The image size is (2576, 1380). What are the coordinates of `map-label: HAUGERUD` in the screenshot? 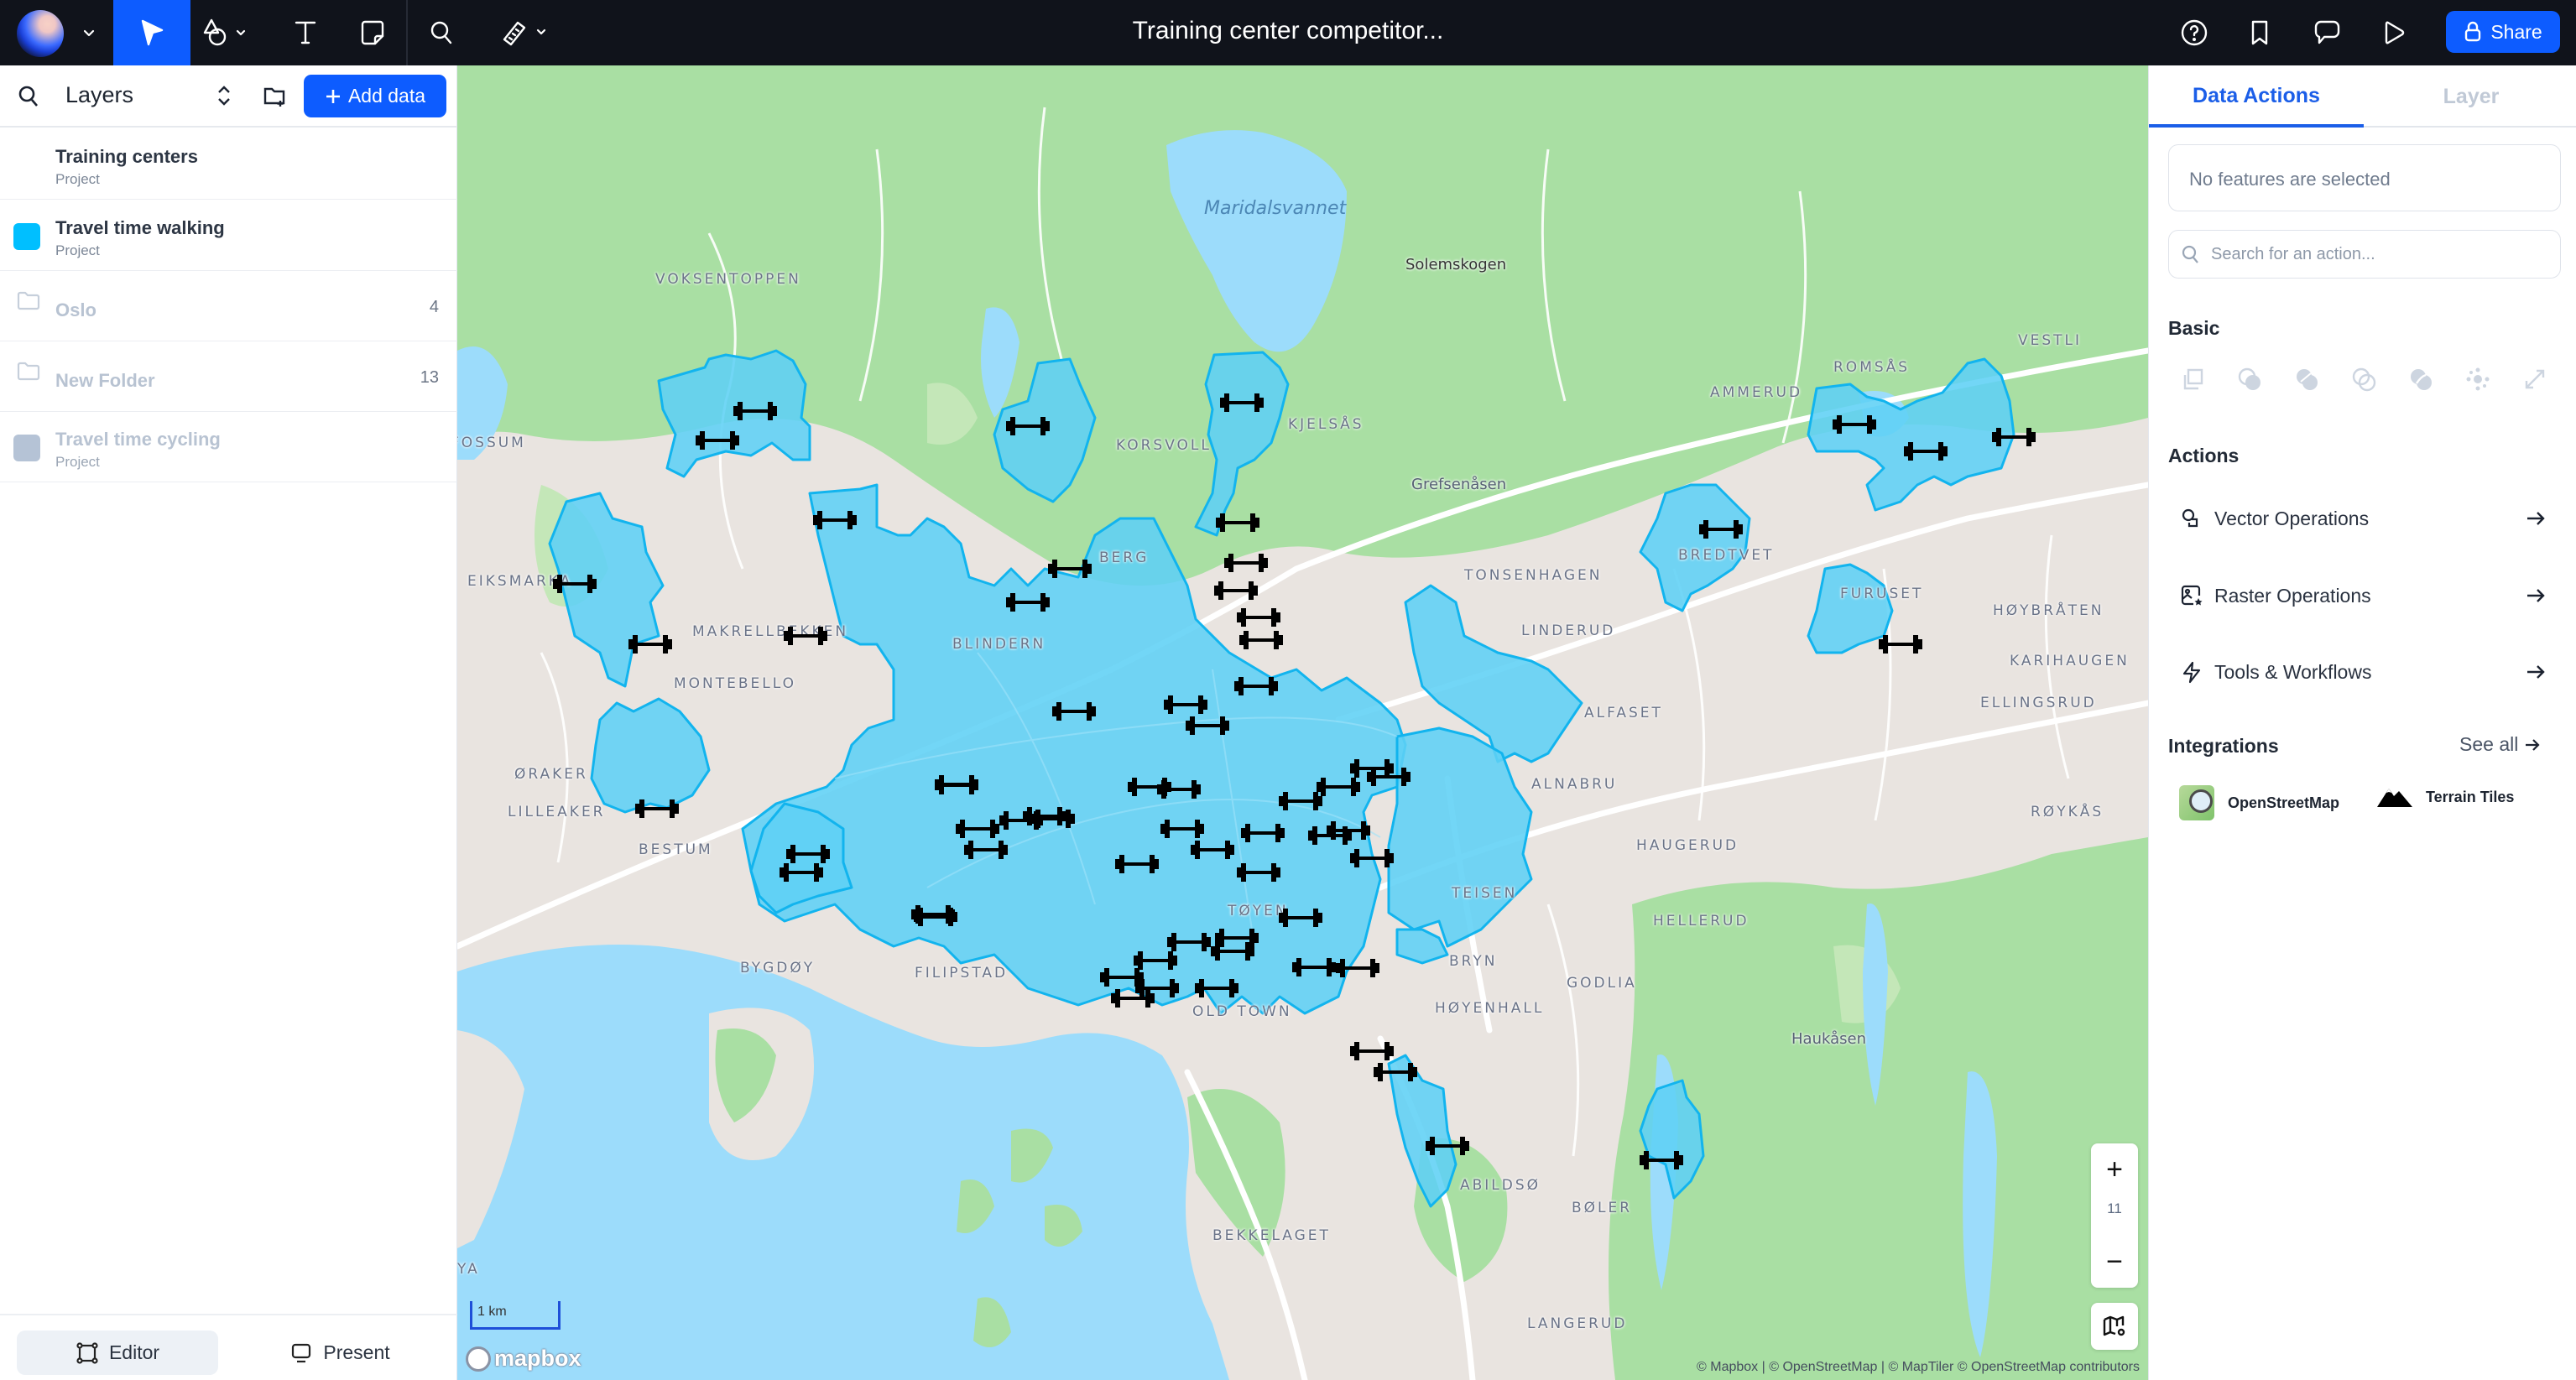 It's located at (1687, 845).